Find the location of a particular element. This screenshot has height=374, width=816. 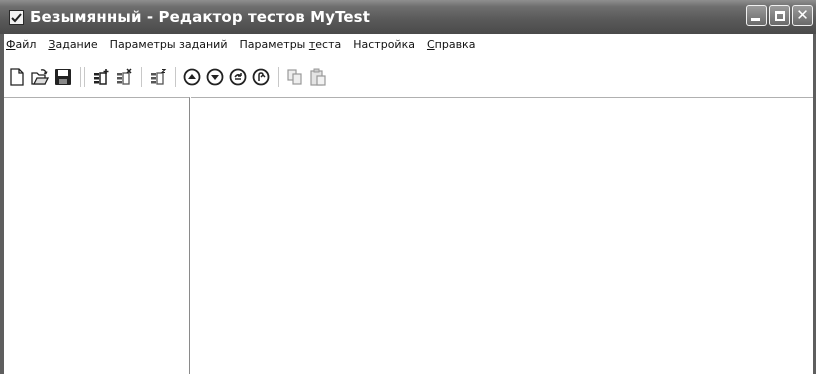

delete-task-button is located at coordinates (124, 77).